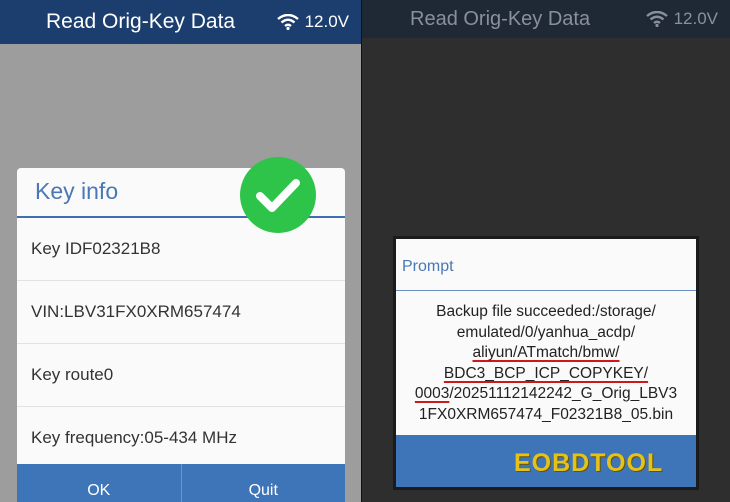  Describe the element at coordinates (546, 352) in the screenshot. I see `message-line: aliyun/ATmatch/bmw/` at that location.